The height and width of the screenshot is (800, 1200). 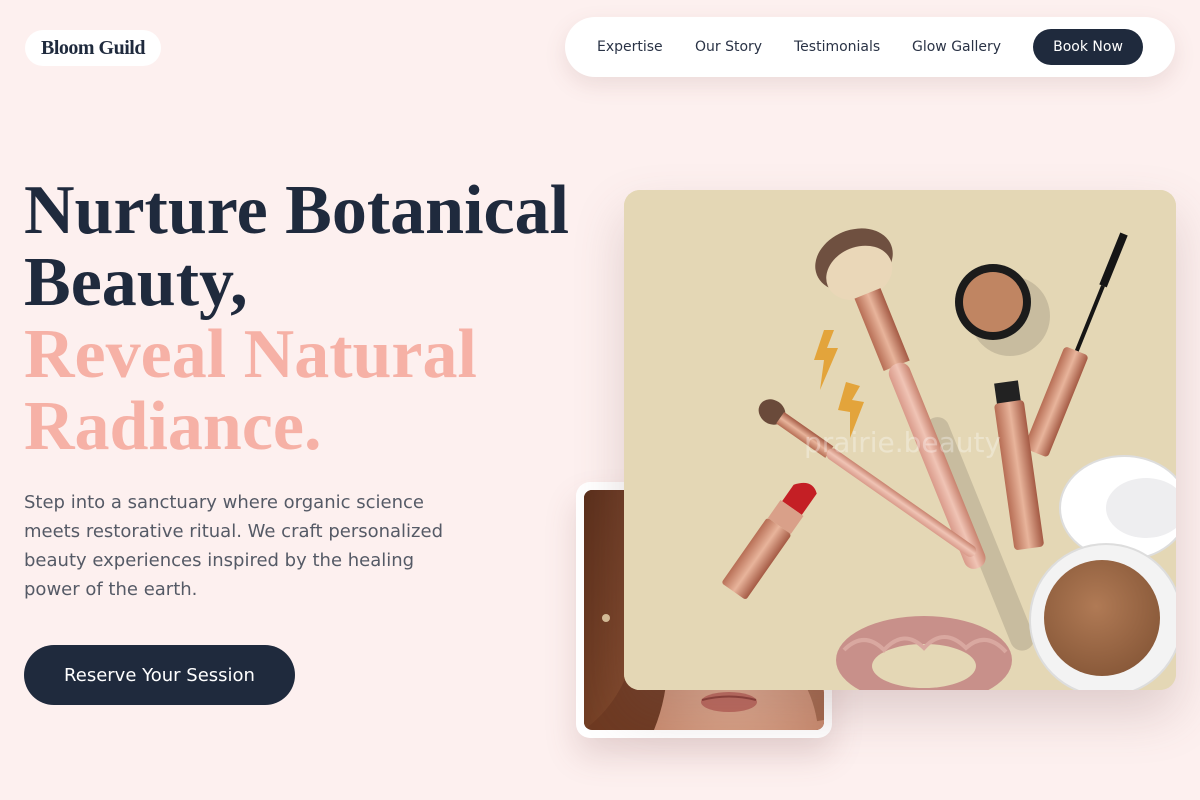 What do you see at coordinates (1088, 47) in the screenshot?
I see `book-now-button: Book Now` at bounding box center [1088, 47].